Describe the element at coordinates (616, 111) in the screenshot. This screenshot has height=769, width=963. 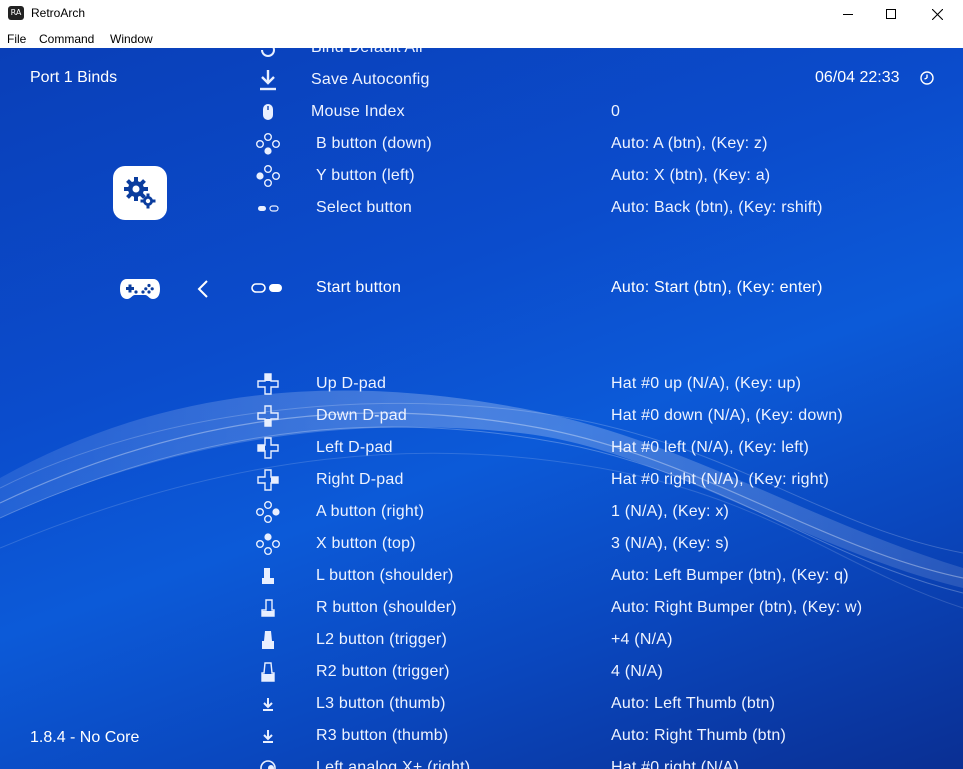
I see `list-item-value: 0` at that location.